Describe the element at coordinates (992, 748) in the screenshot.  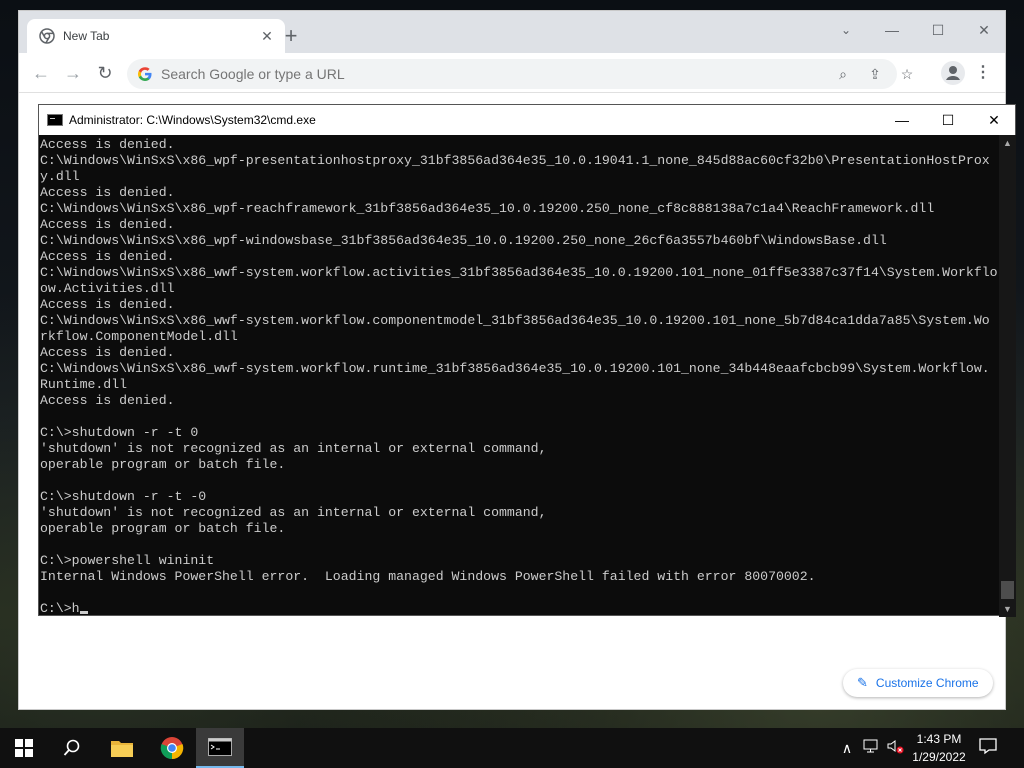
I see `notification-center-icon` at that location.